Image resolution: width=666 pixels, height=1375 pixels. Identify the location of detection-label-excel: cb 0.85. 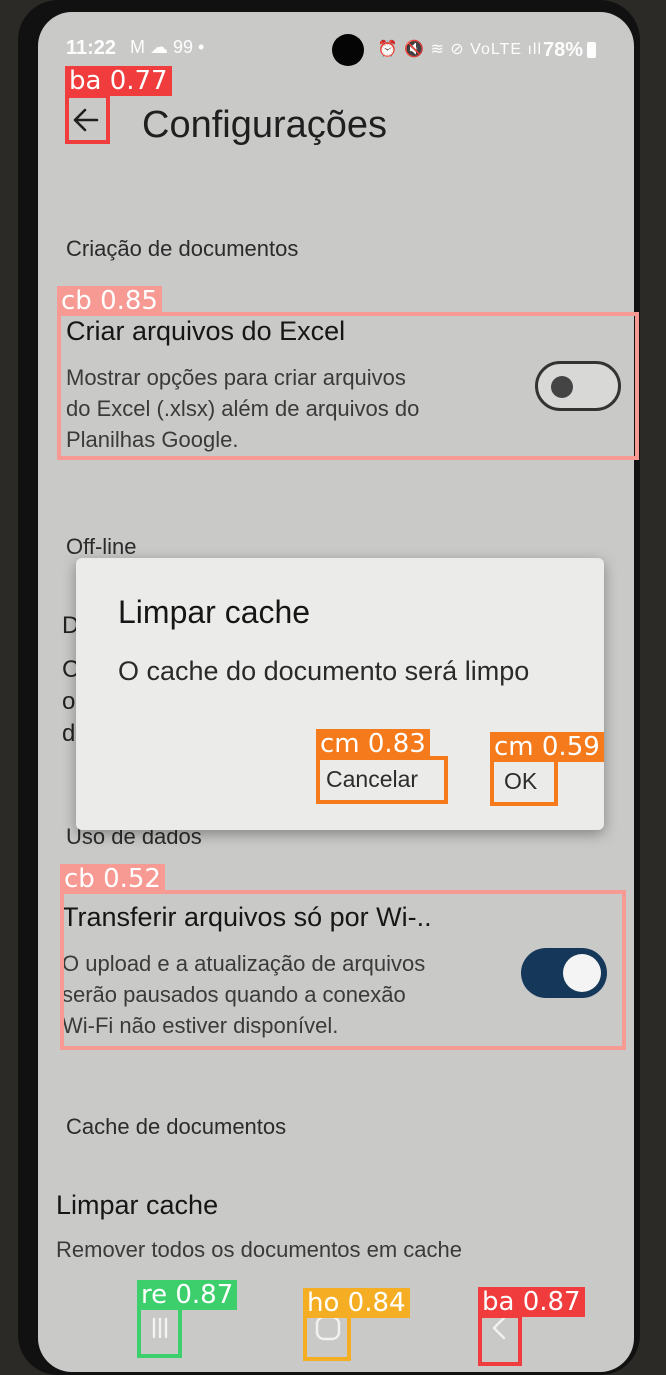
(109, 301).